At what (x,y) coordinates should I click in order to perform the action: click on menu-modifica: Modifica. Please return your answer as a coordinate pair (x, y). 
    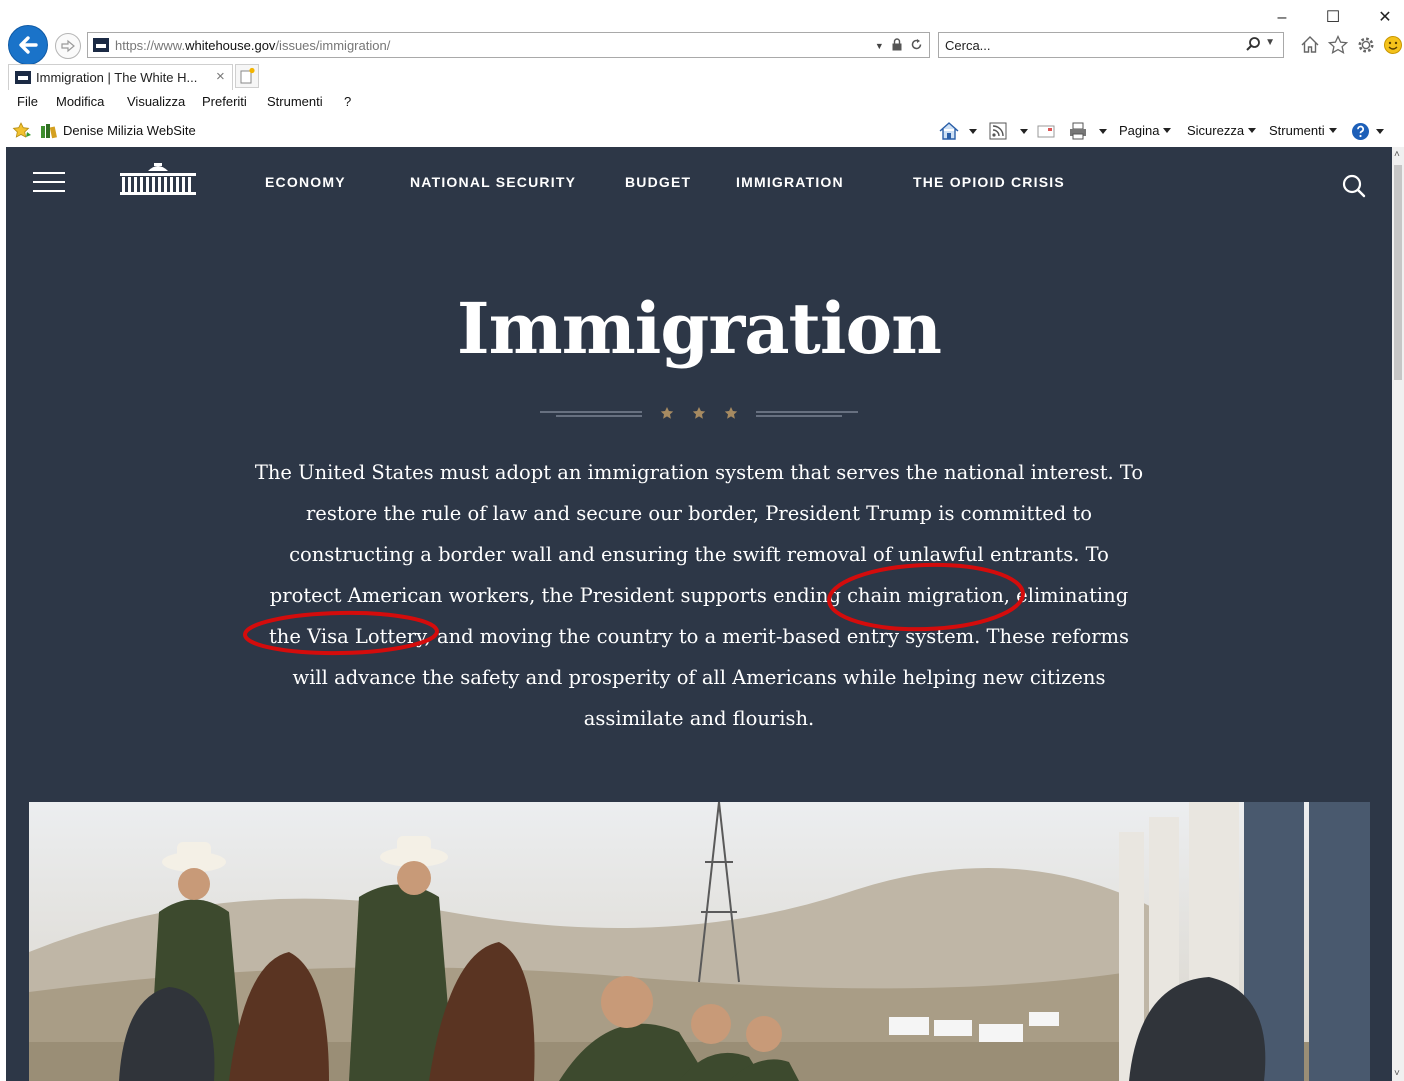
    Looking at the image, I should click on (80, 101).